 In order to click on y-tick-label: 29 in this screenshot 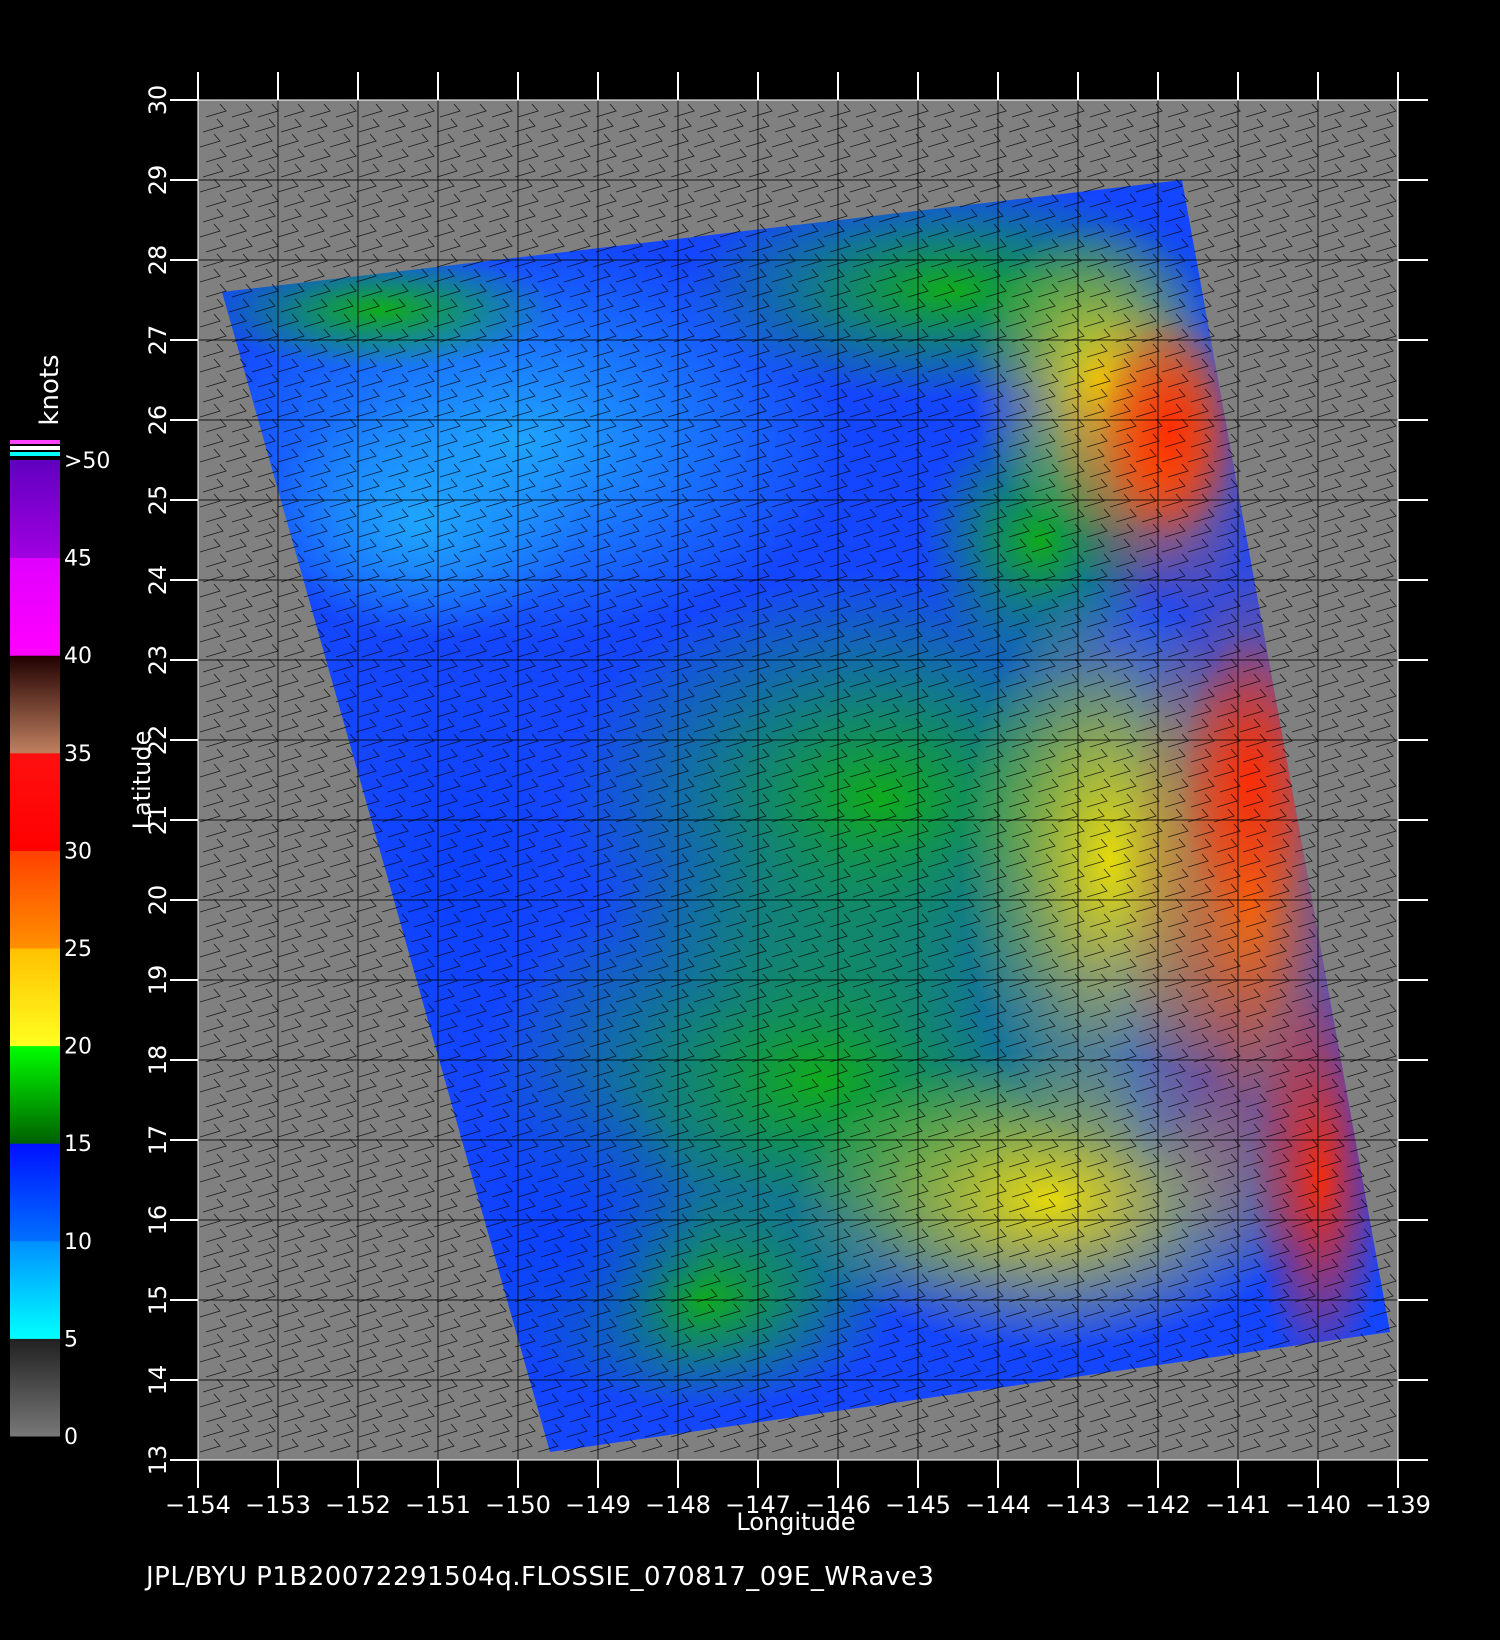, I will do `click(158, 180)`.